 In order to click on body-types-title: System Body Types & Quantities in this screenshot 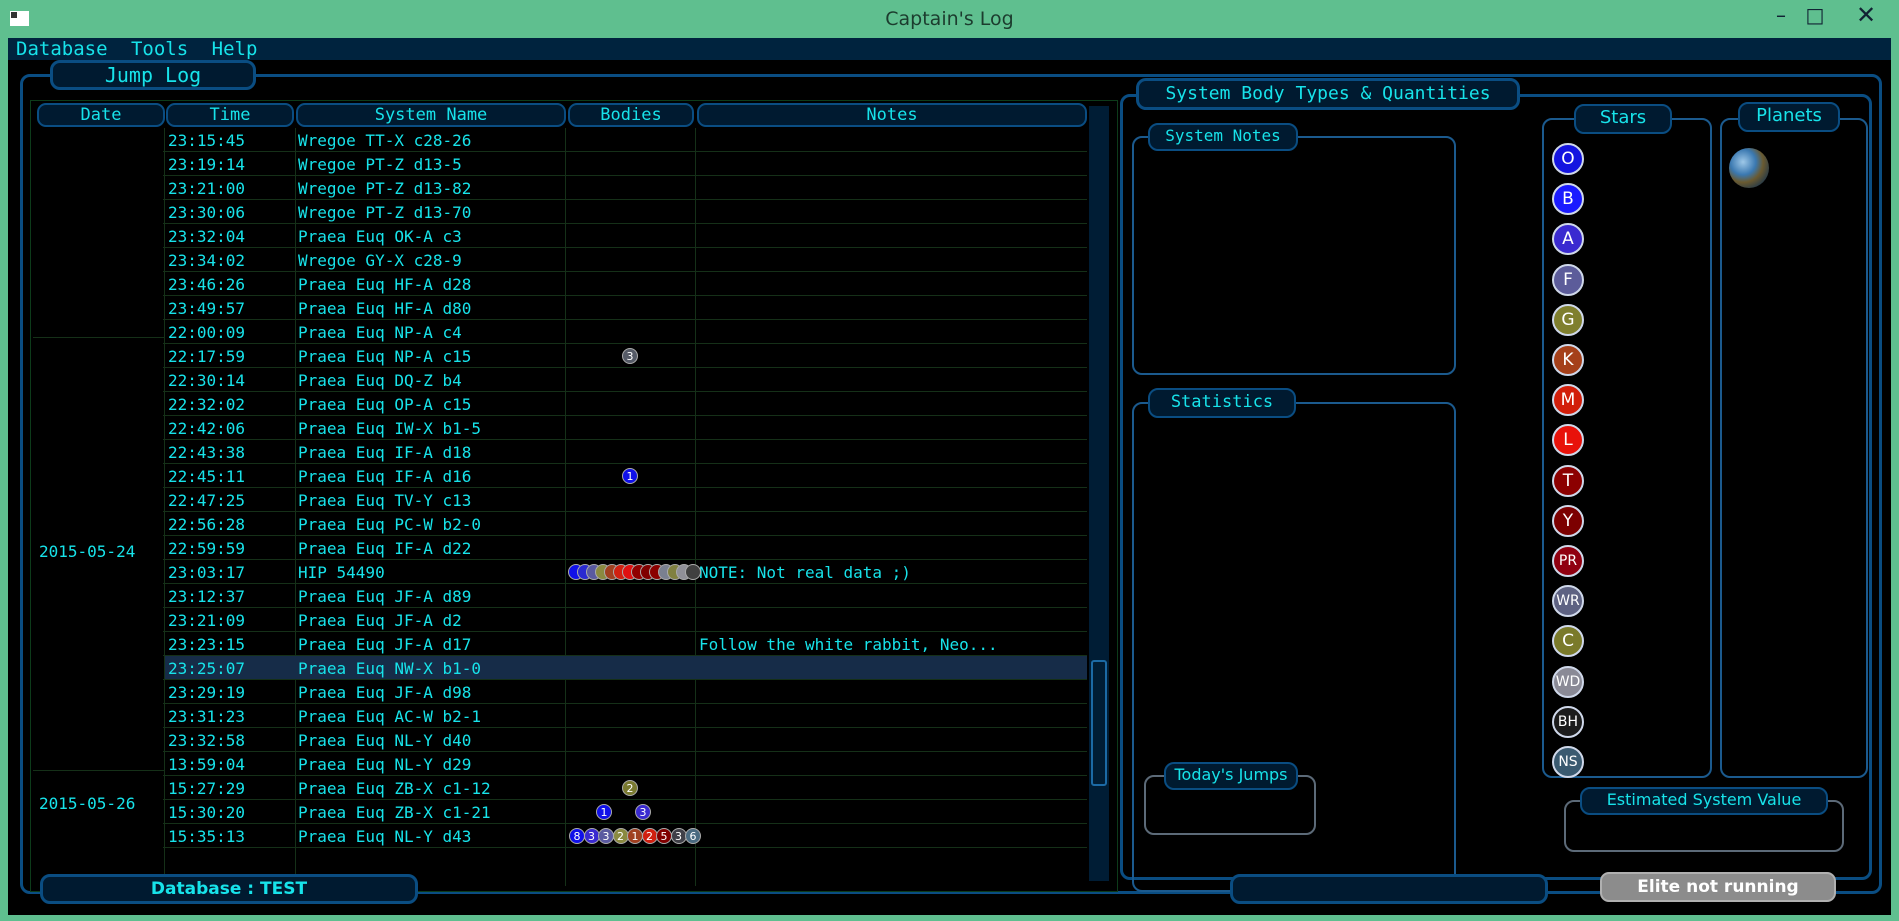, I will do `click(1328, 94)`.